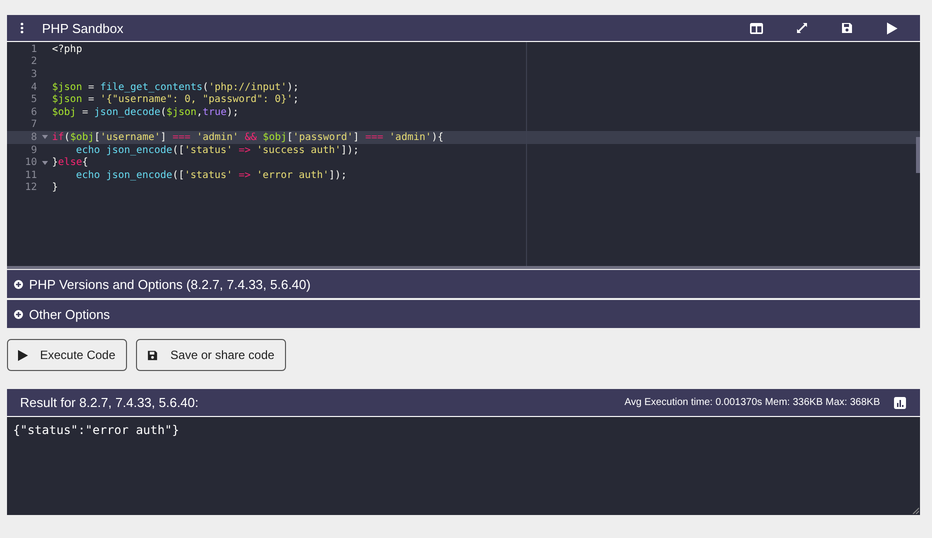 This screenshot has height=538, width=932. Describe the element at coordinates (67, 355) in the screenshot. I see `execute-button: Execute Code` at that location.